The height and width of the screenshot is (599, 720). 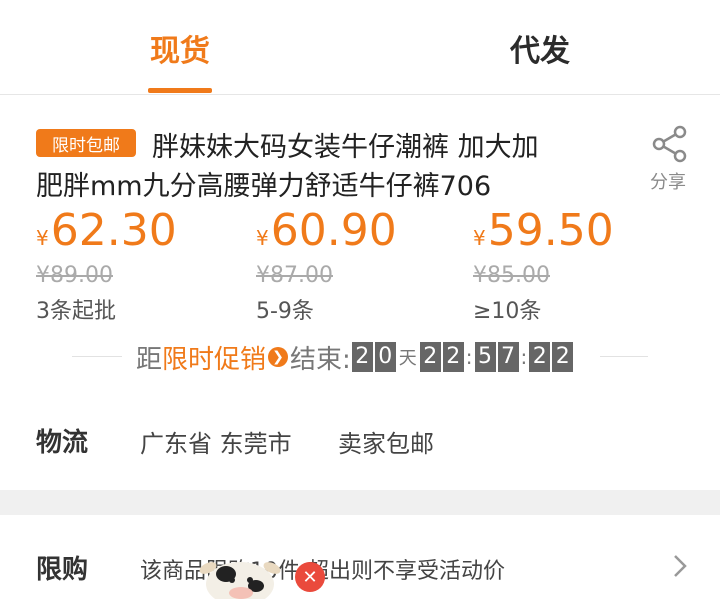 What do you see at coordinates (285, 311) in the screenshot?
I see `quantity-range: 5-9条` at bounding box center [285, 311].